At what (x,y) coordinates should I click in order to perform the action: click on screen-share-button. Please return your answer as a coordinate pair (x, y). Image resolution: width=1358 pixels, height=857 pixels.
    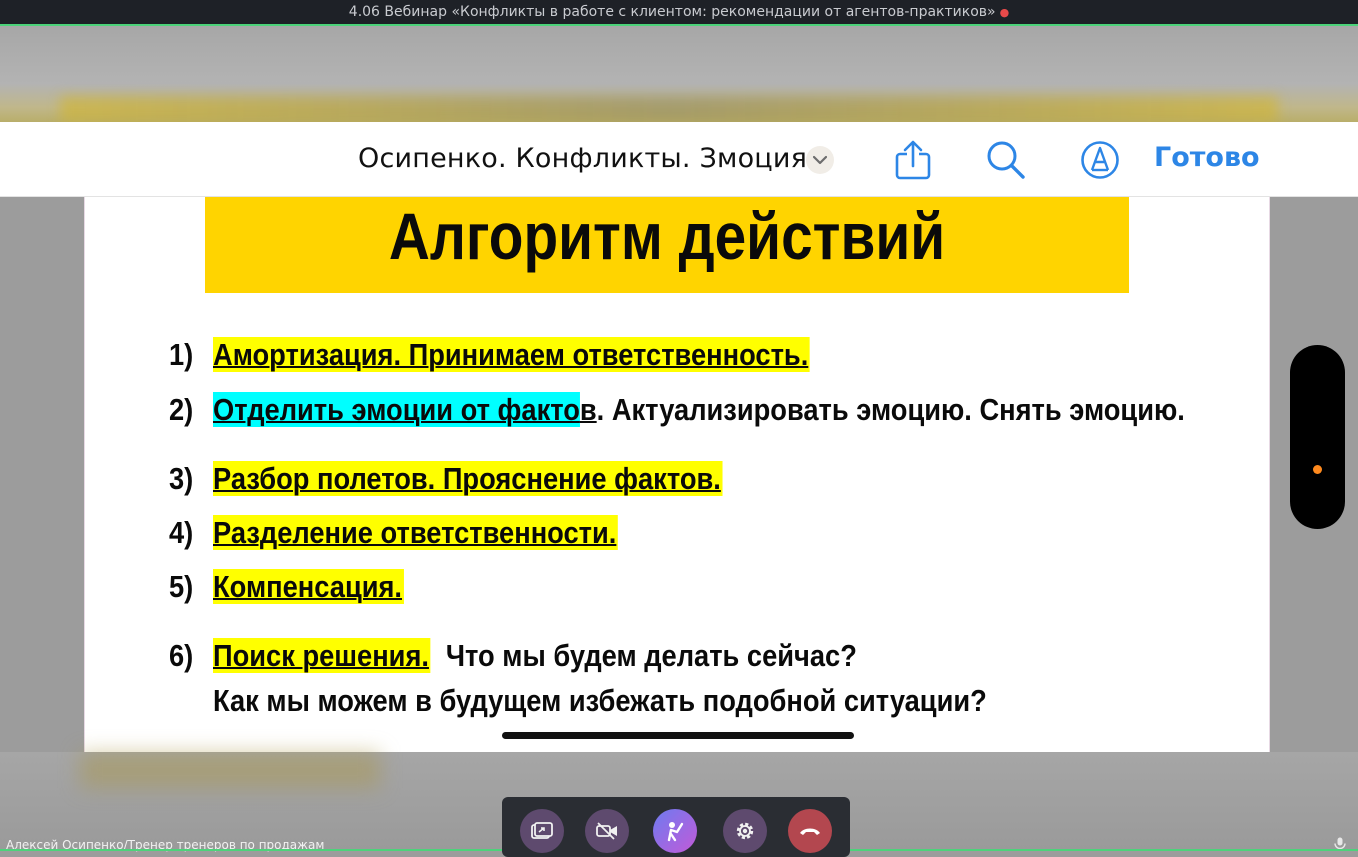
    Looking at the image, I should click on (542, 831).